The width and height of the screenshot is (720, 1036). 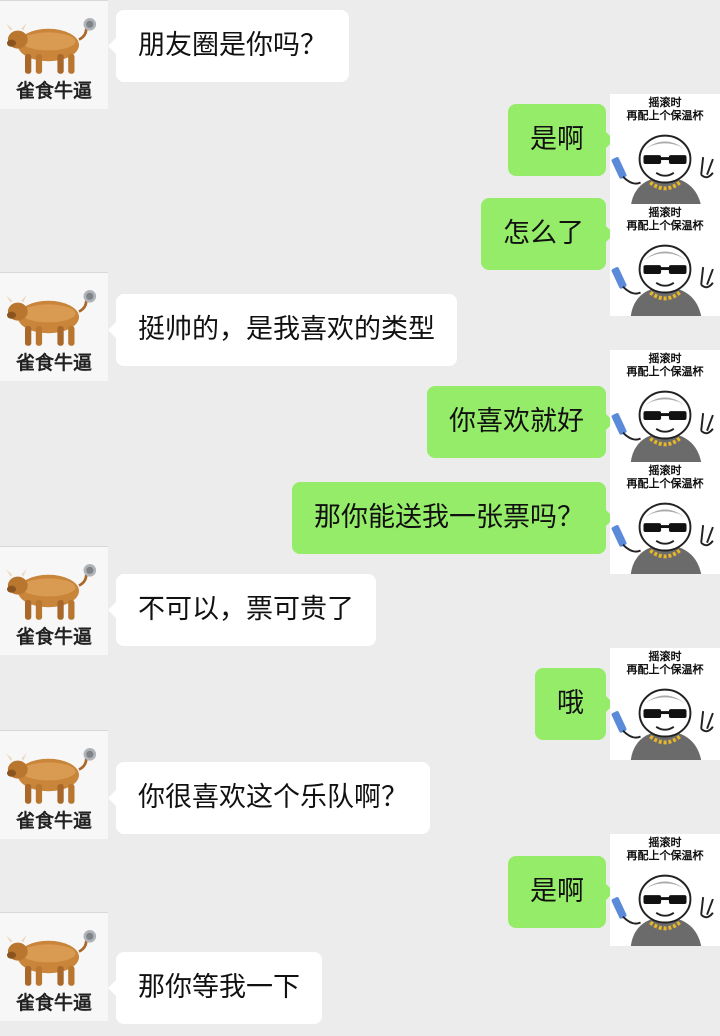 I want to click on message-bubble: 哦, so click(x=574, y=704).